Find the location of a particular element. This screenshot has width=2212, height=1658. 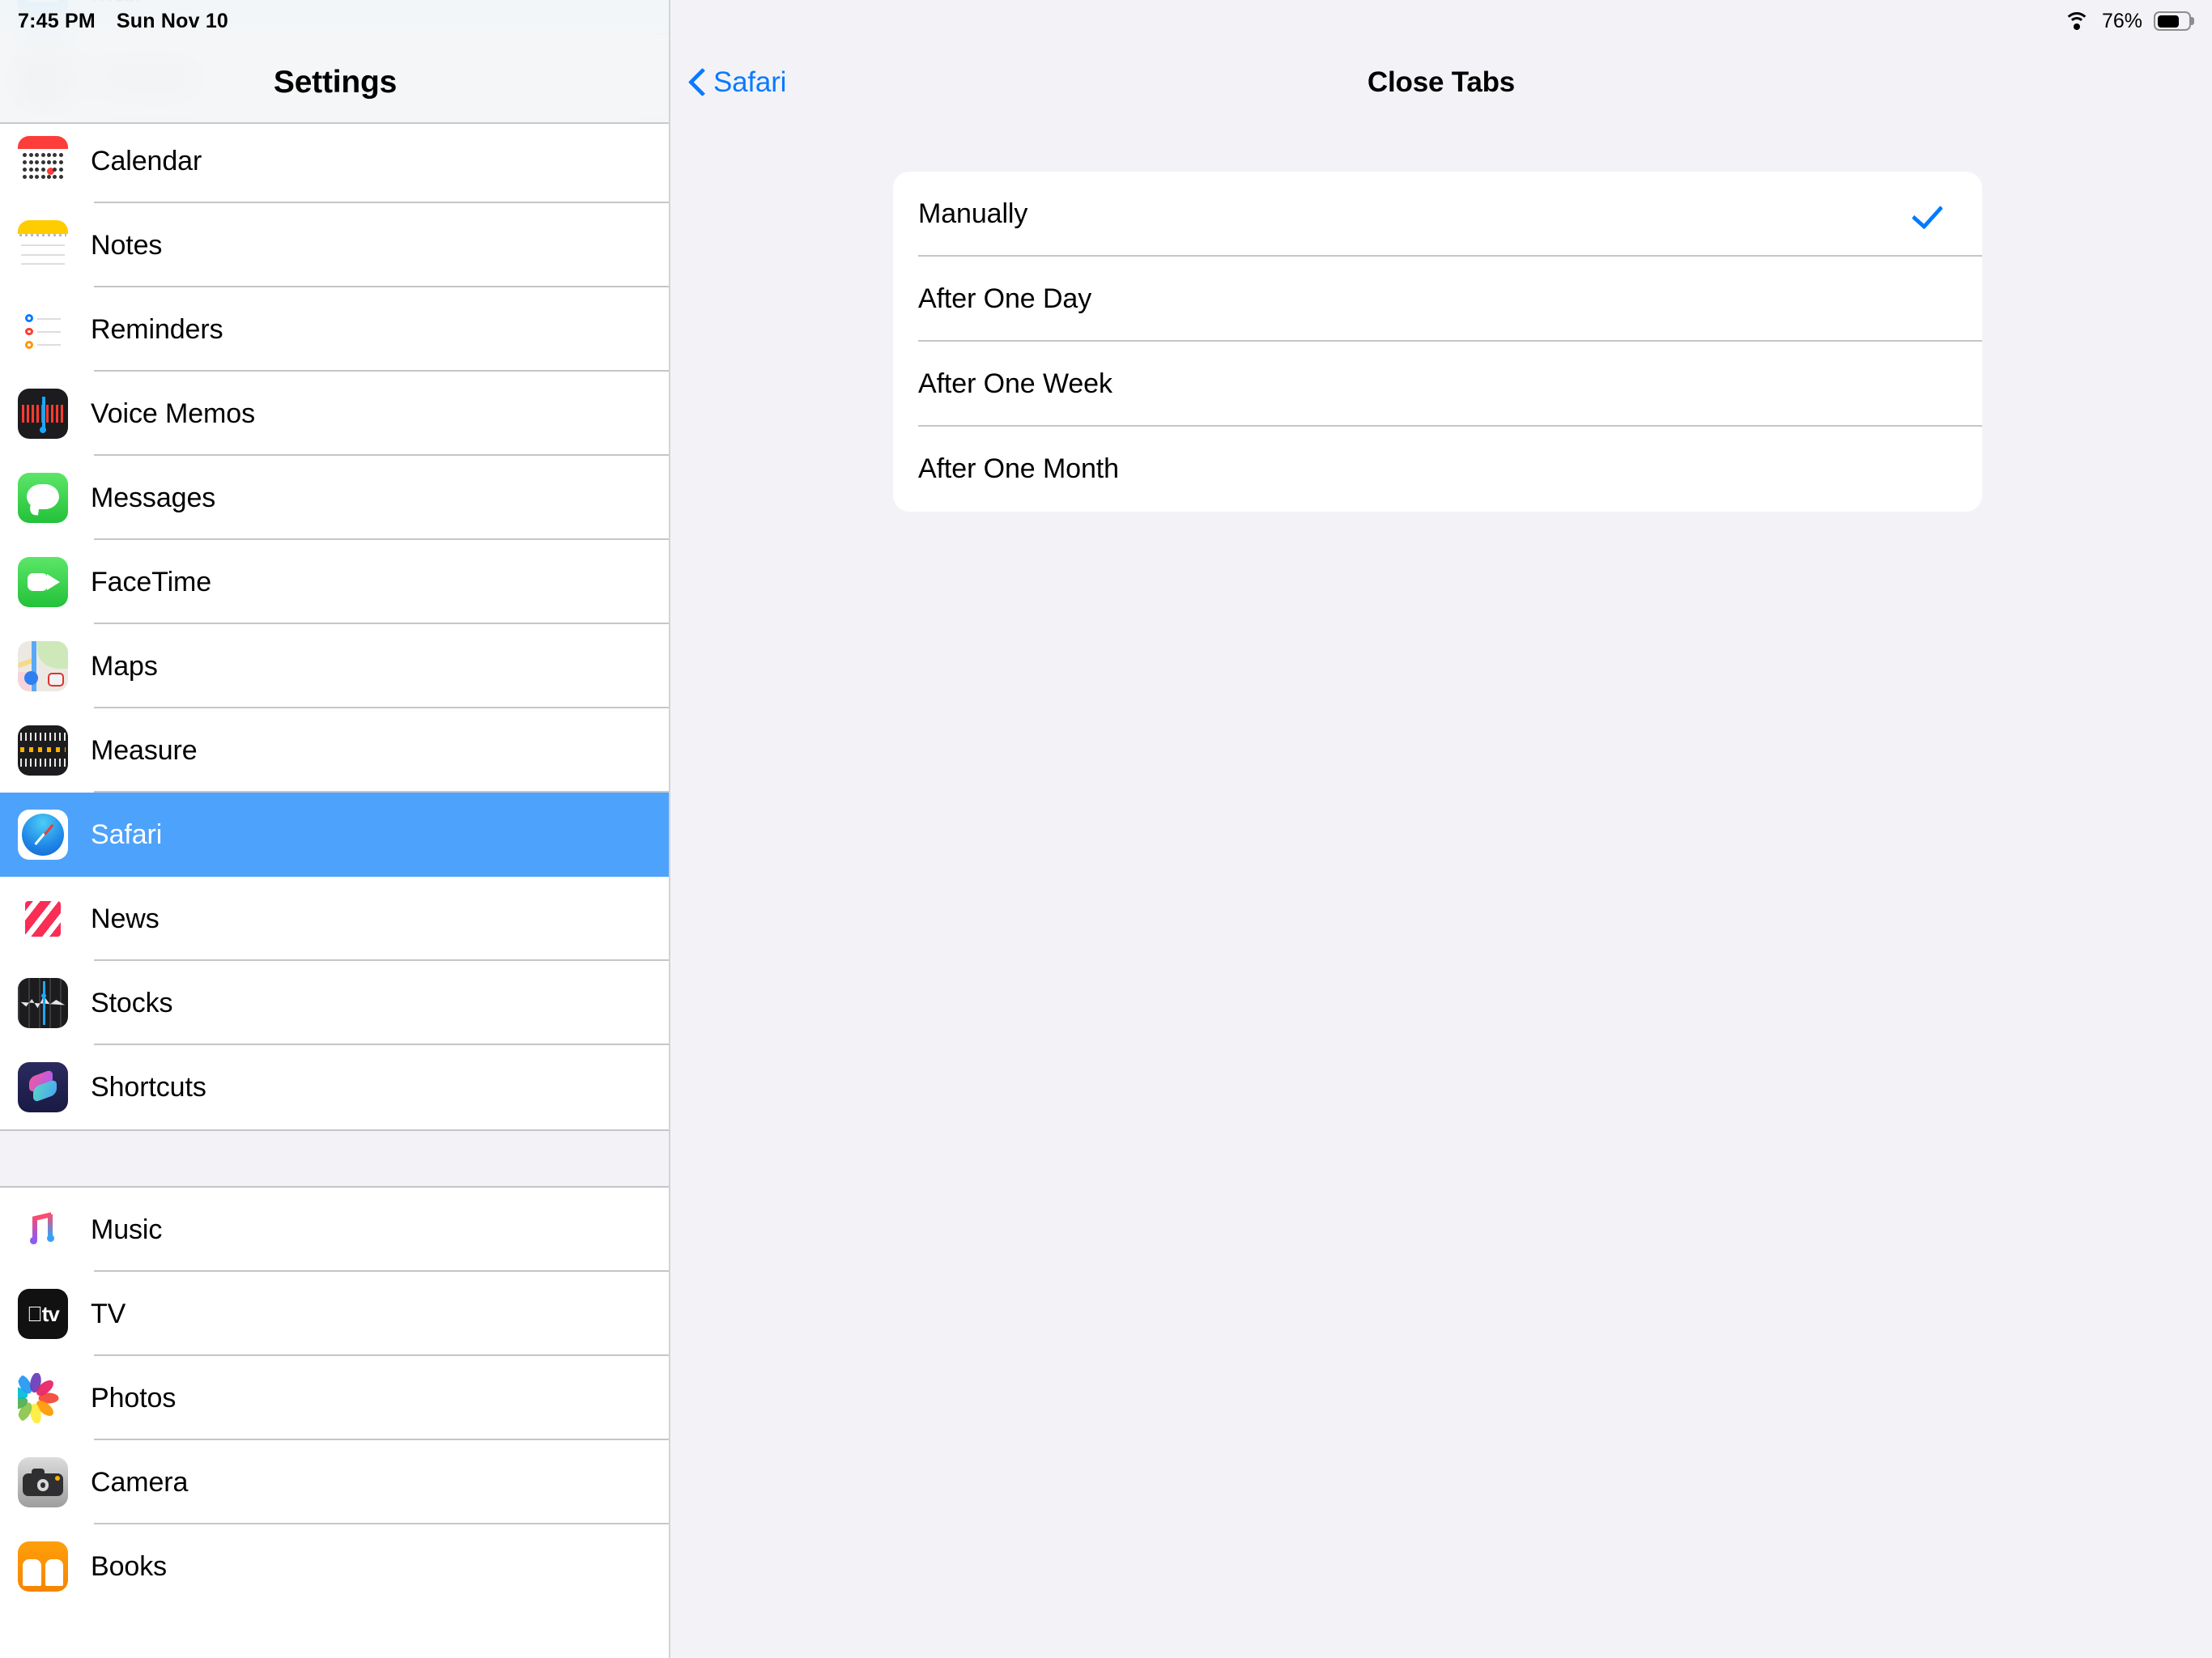

books-icon is located at coordinates (43, 1566).